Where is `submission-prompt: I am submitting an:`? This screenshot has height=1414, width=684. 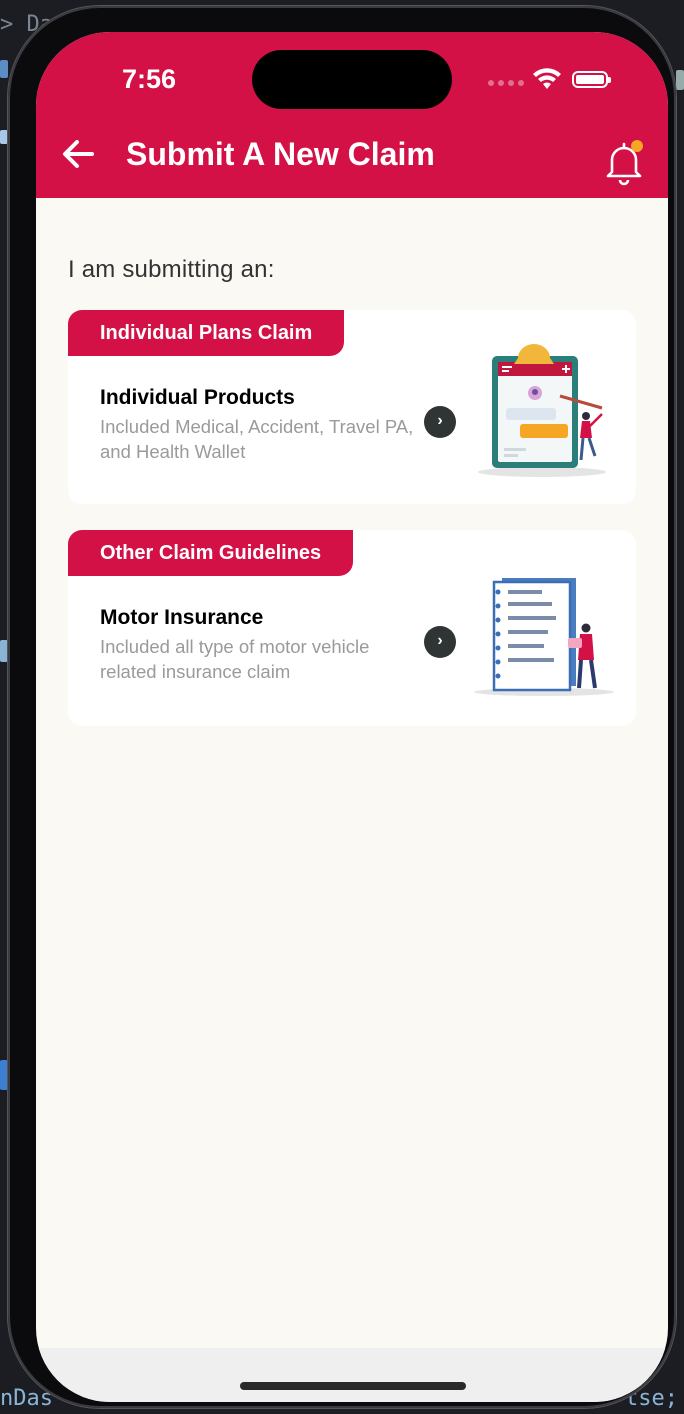
submission-prompt: I am submitting an: is located at coordinates (171, 269).